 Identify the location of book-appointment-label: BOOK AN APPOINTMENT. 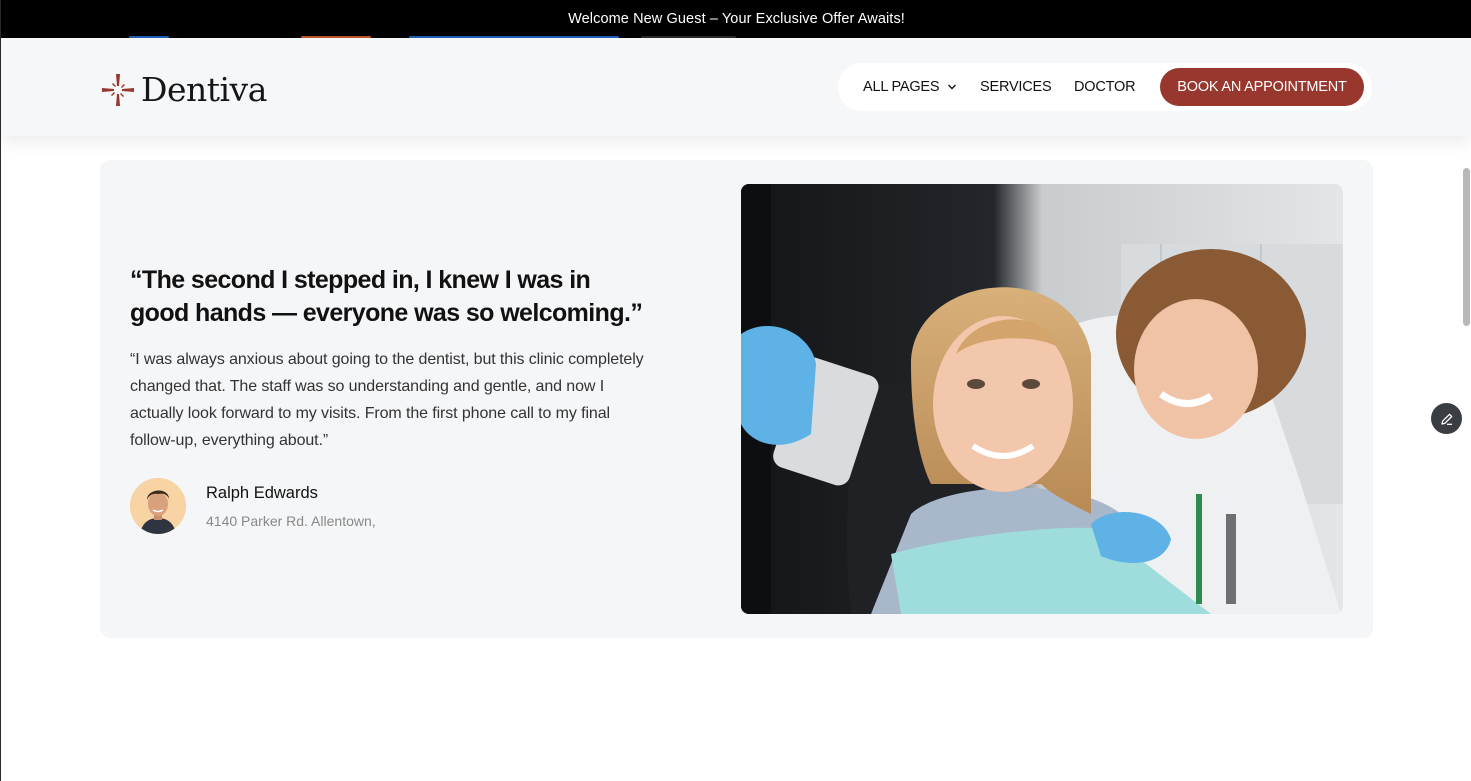
(1262, 87).